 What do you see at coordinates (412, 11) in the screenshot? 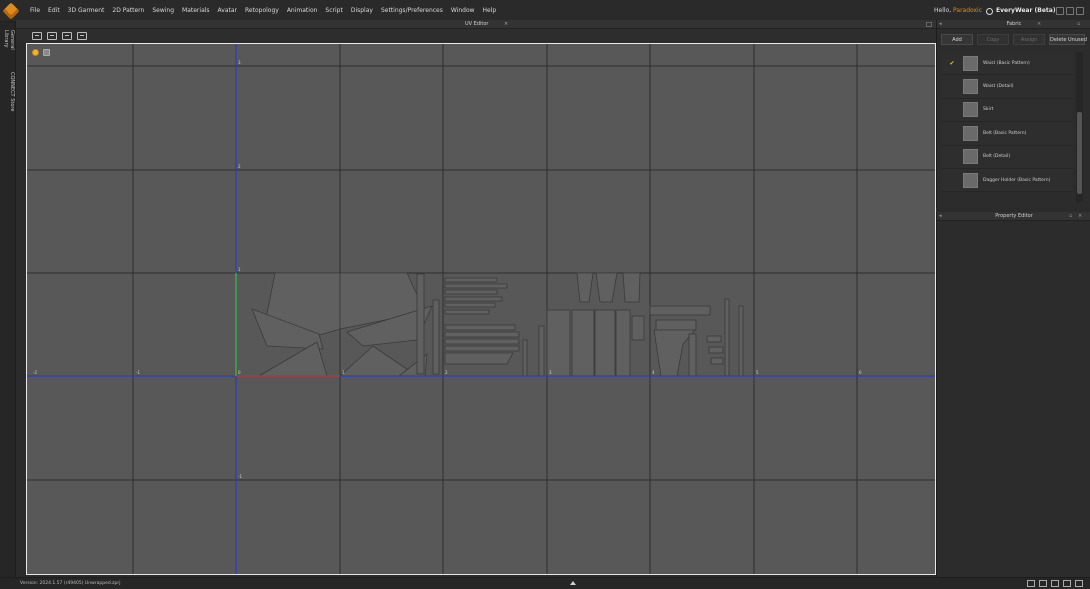
I see `menu-settings-preferences: Settings/Preferences` at bounding box center [412, 11].